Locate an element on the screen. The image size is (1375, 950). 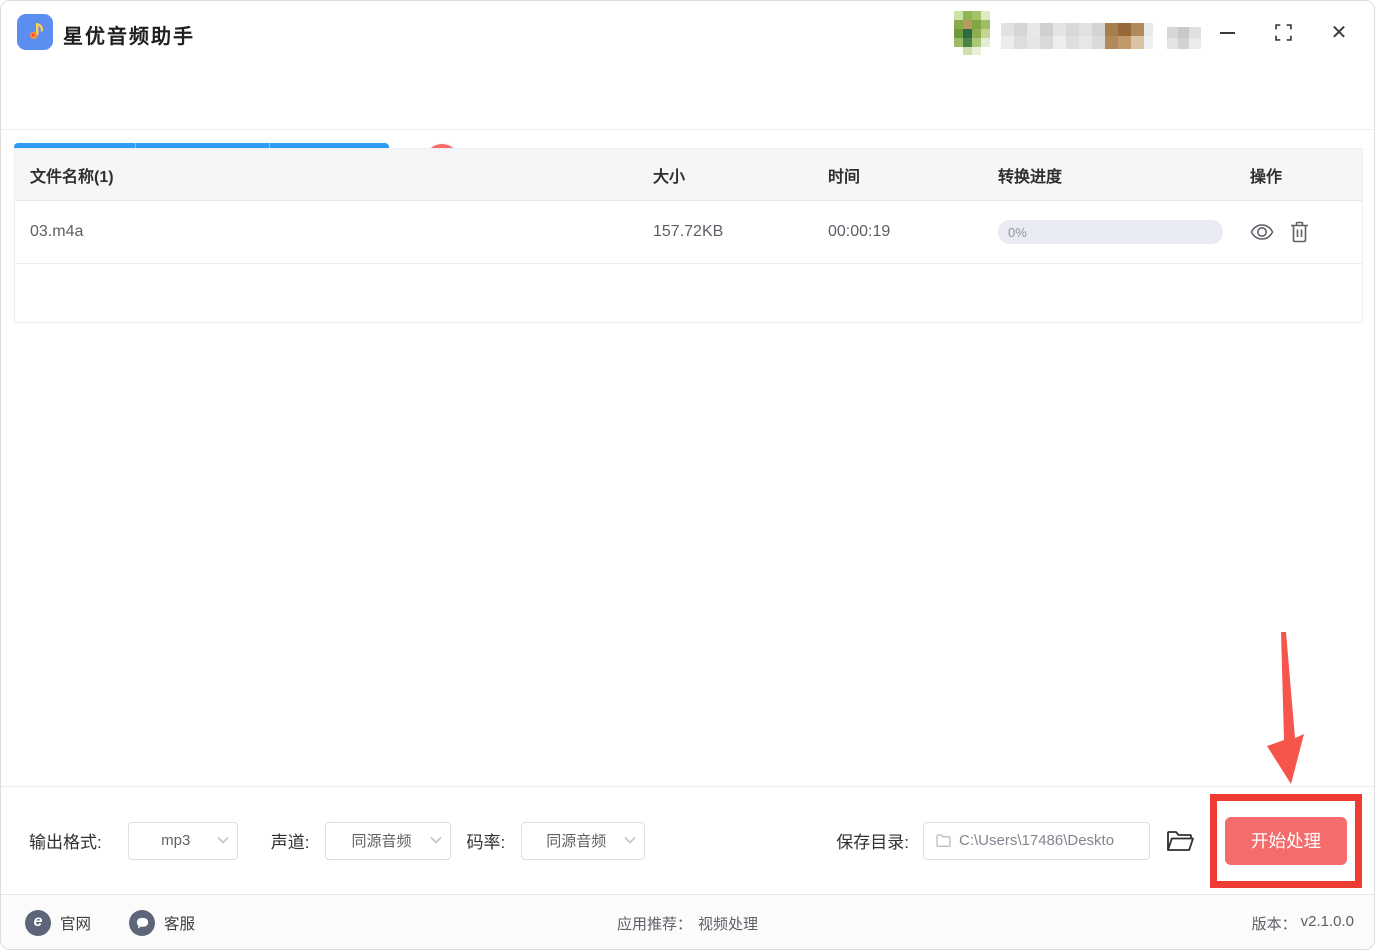
cell-time: 00:00:19 is located at coordinates (859, 231).